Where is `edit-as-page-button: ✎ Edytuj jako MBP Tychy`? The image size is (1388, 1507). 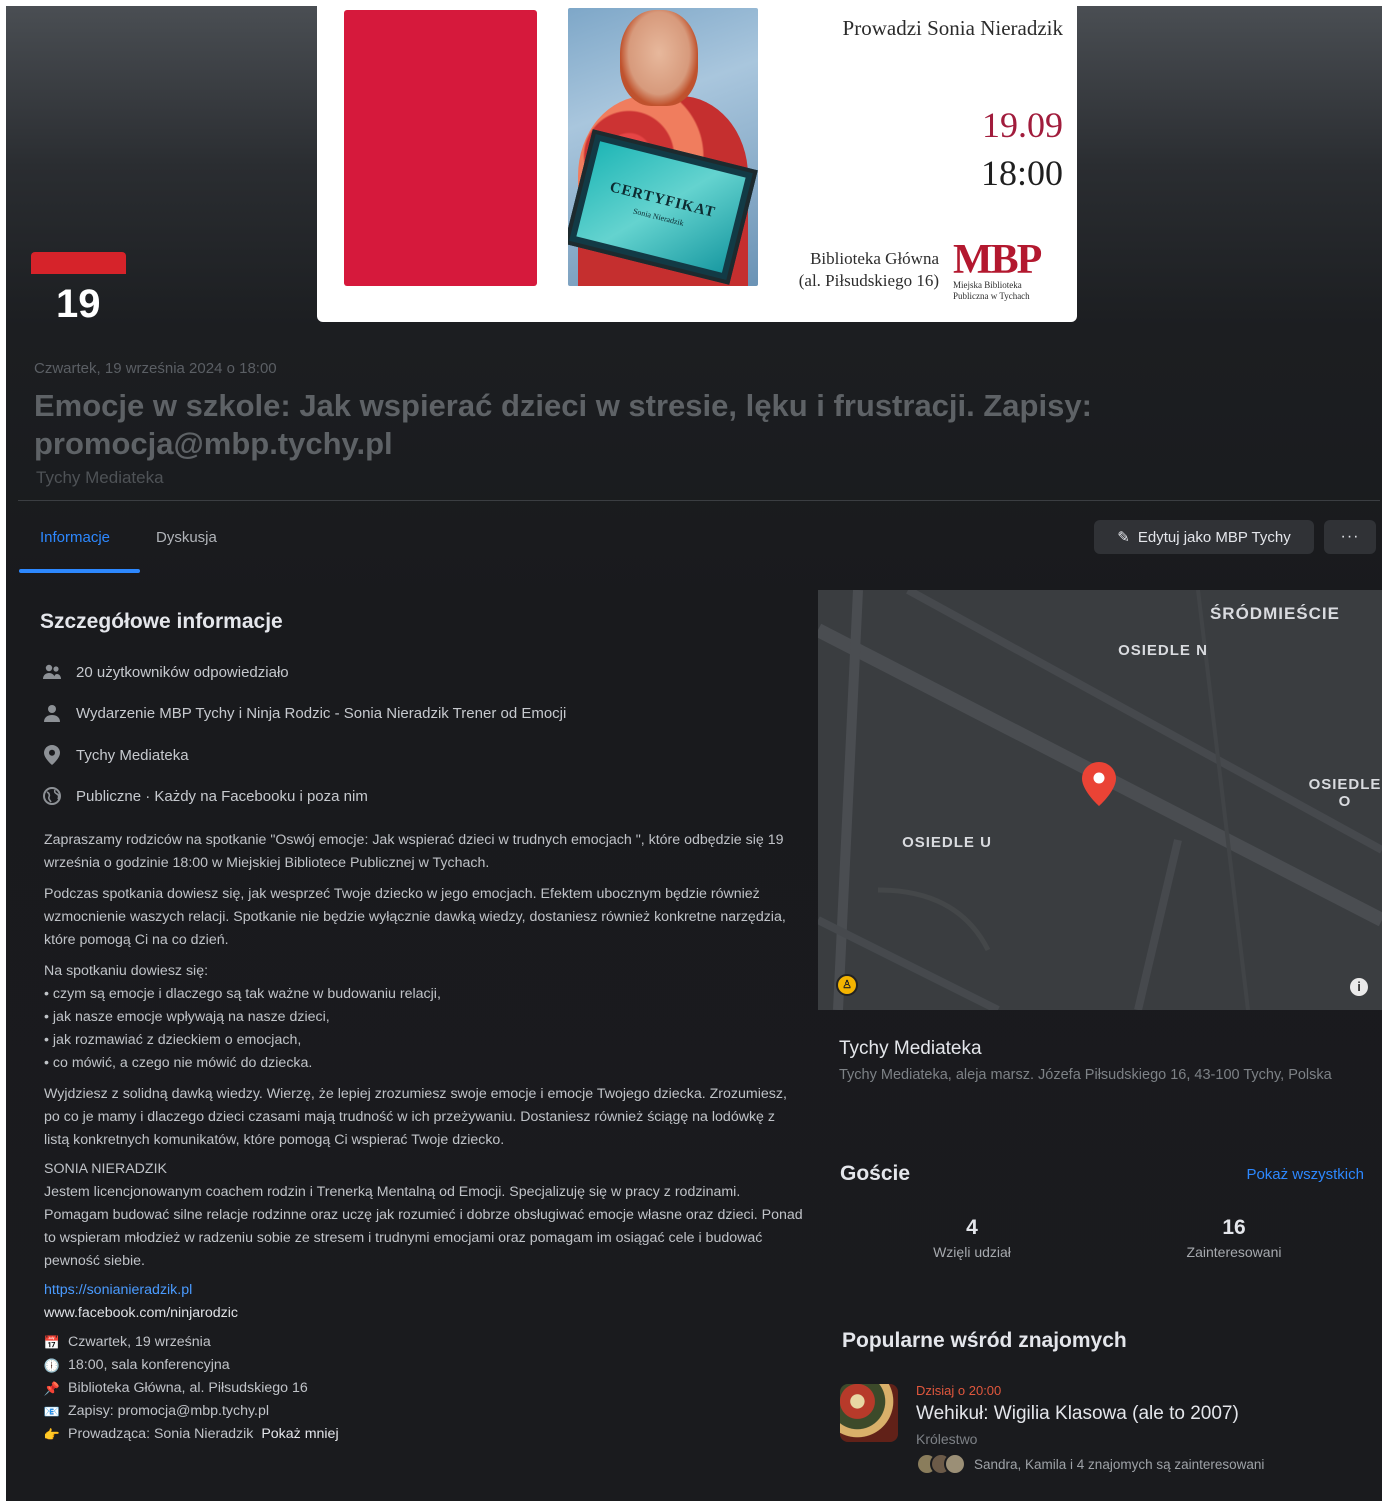 edit-as-page-button: ✎ Edytuj jako MBP Tychy is located at coordinates (1204, 537).